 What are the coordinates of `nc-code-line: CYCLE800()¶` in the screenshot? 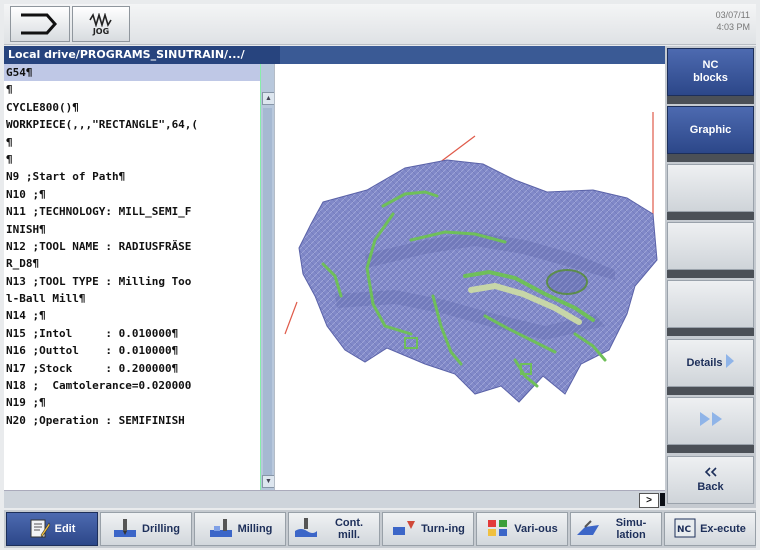 It's located at (132, 107).